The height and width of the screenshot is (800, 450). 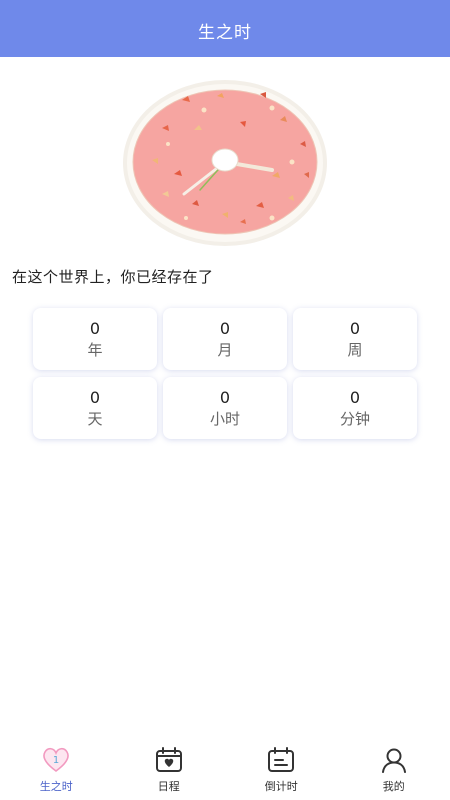 What do you see at coordinates (169, 760) in the screenshot?
I see `calendar-heart-icon` at bounding box center [169, 760].